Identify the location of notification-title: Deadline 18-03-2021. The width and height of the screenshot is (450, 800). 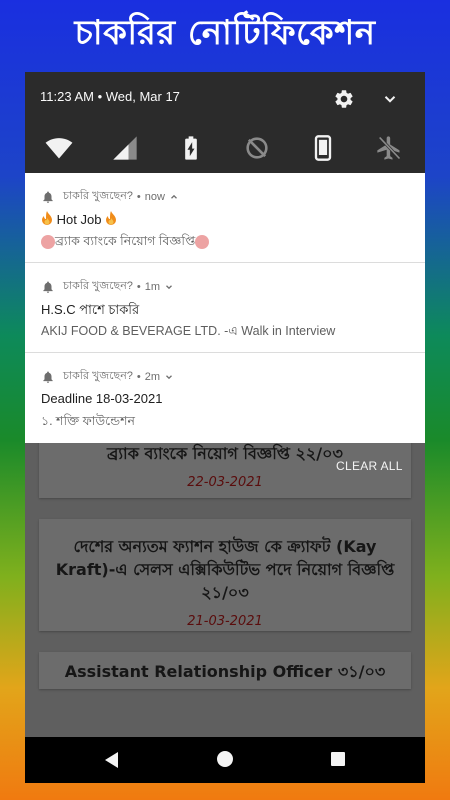
(102, 398).